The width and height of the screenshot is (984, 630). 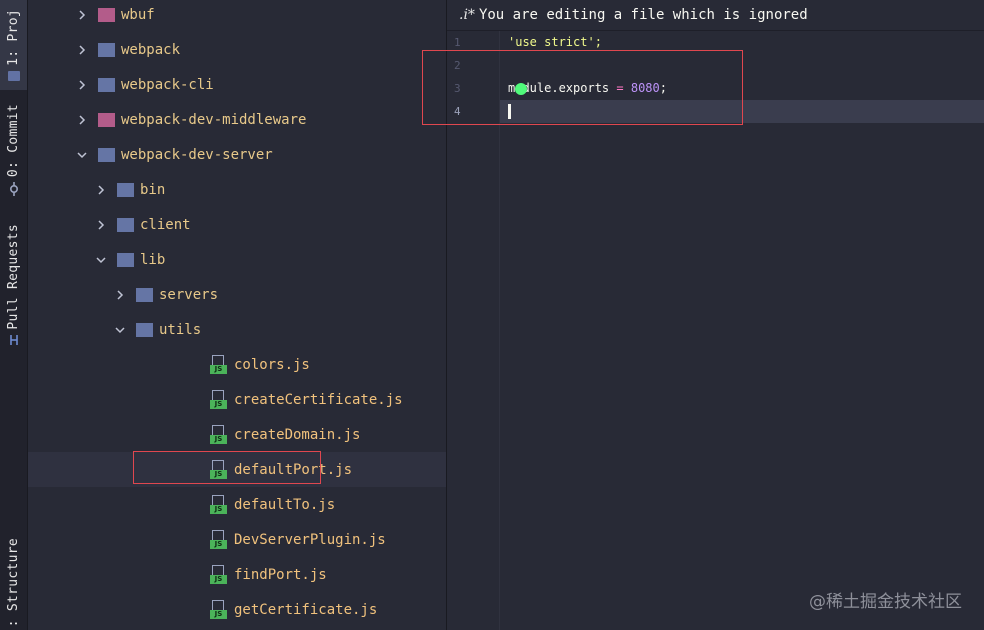 What do you see at coordinates (306, 609) in the screenshot?
I see `tree-item-label: getCertificate.js` at bounding box center [306, 609].